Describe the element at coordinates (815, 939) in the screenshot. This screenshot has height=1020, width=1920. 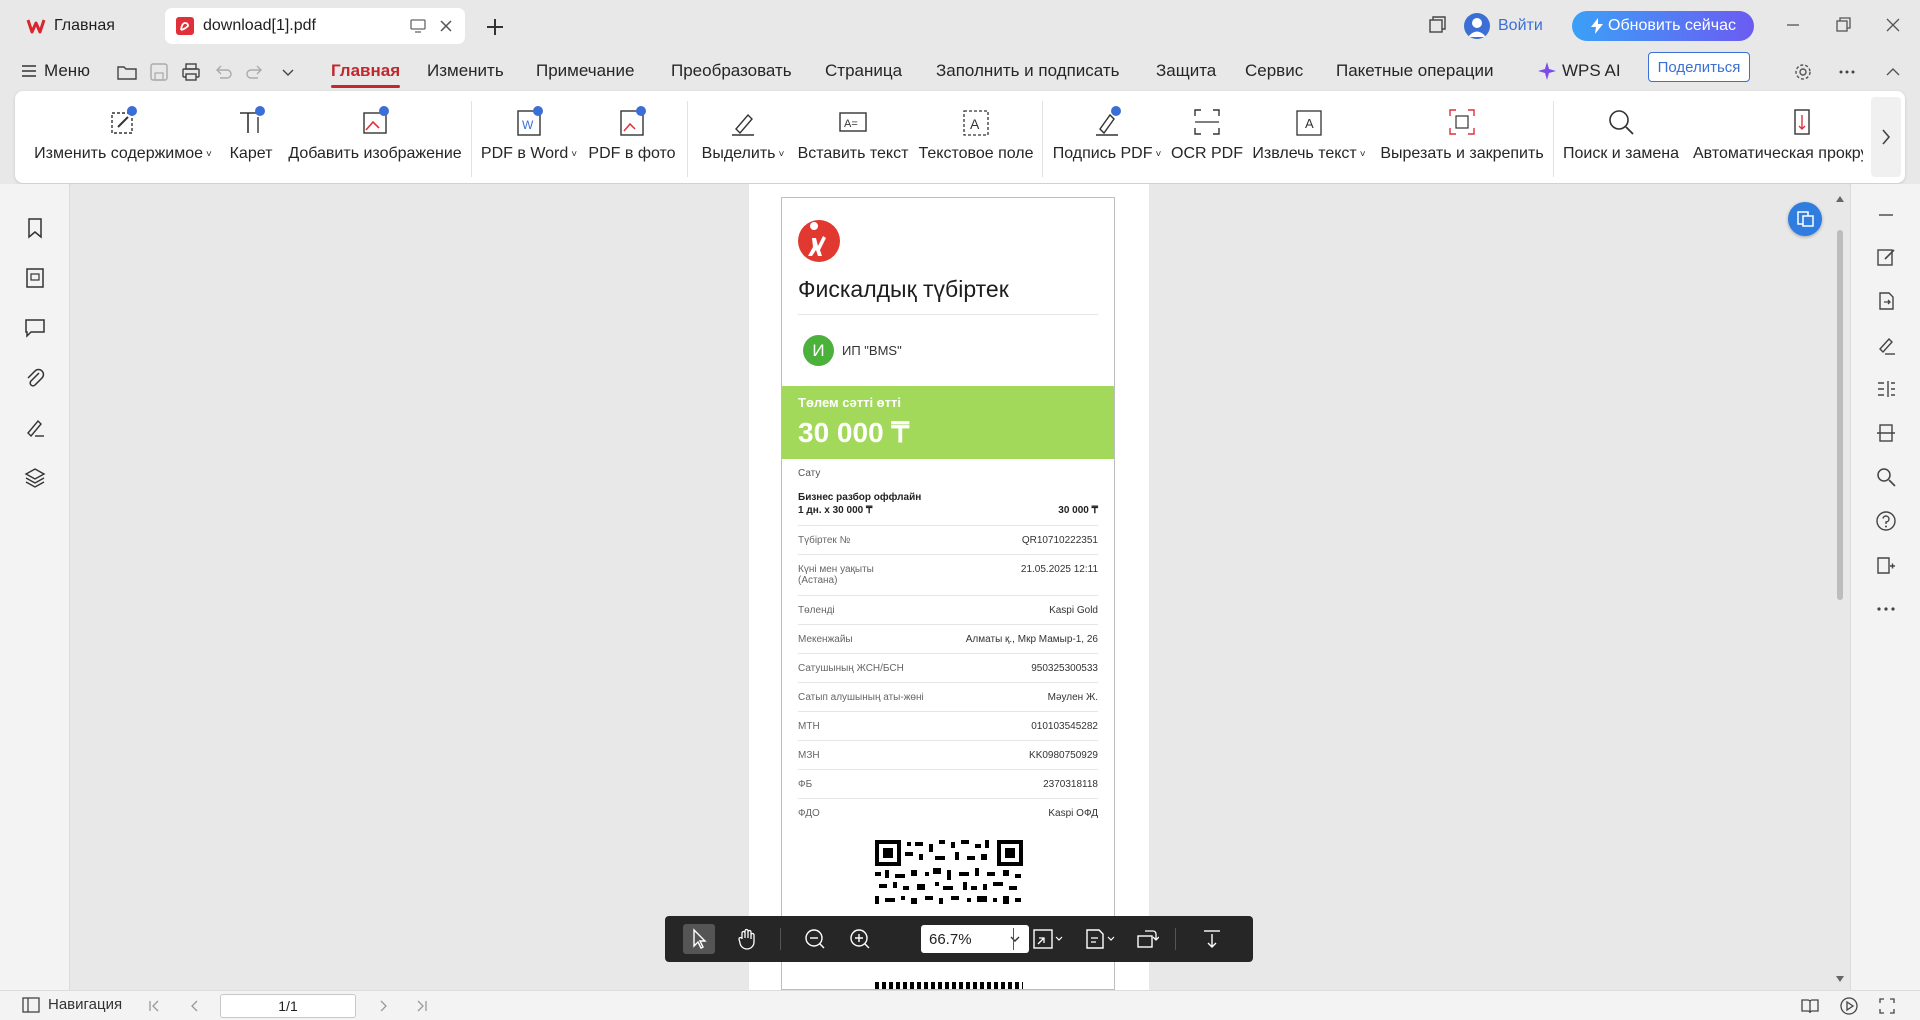
I see `zoom-out-icon` at that location.